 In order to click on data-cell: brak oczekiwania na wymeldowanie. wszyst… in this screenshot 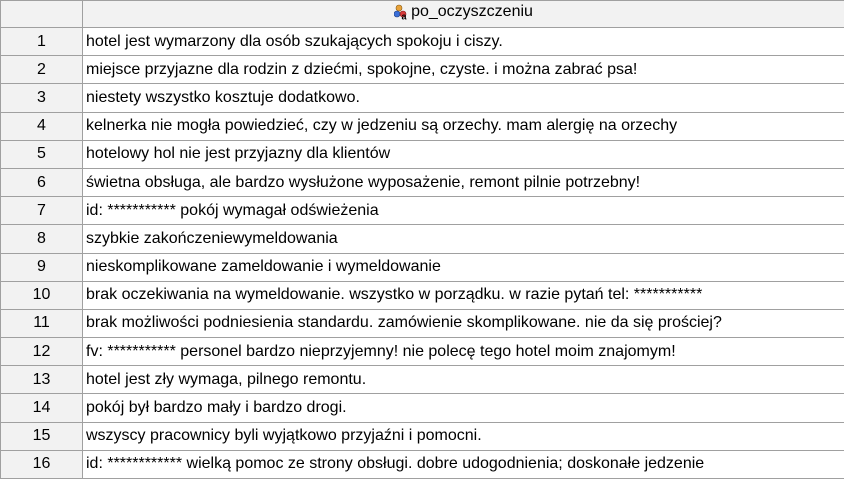, I will do `click(463, 295)`.